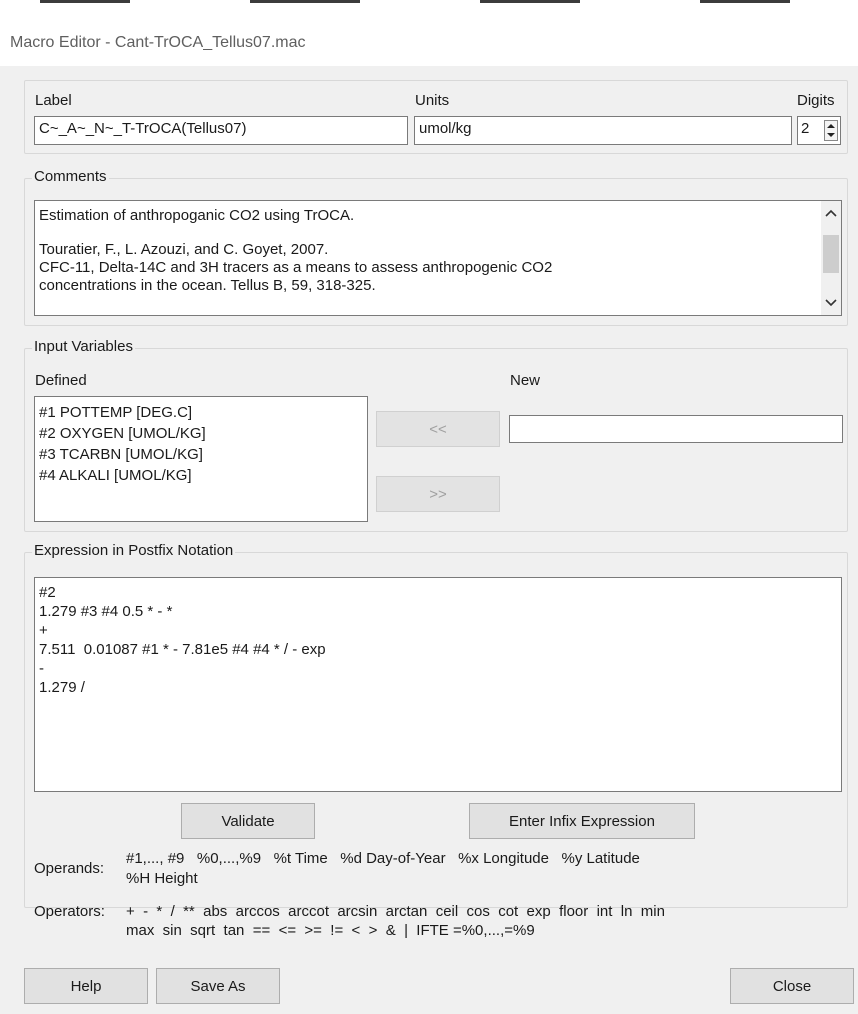 This screenshot has height=1014, width=858. Describe the element at coordinates (43, 630) in the screenshot. I see `expression-line: +` at that location.